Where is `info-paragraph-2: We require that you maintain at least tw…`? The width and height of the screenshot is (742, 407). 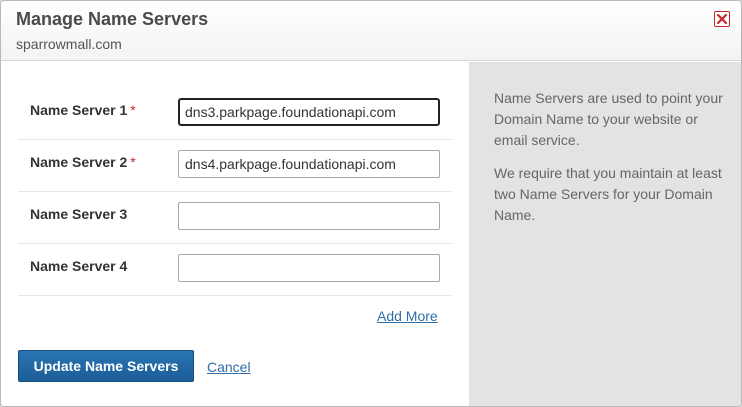
info-paragraph-2: We require that you maintain at least tw… is located at coordinates (608, 194).